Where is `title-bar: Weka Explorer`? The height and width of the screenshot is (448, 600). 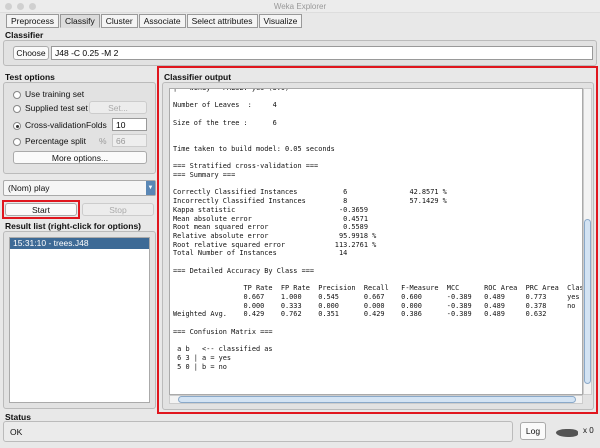
title-bar: Weka Explorer is located at coordinates (300, 6).